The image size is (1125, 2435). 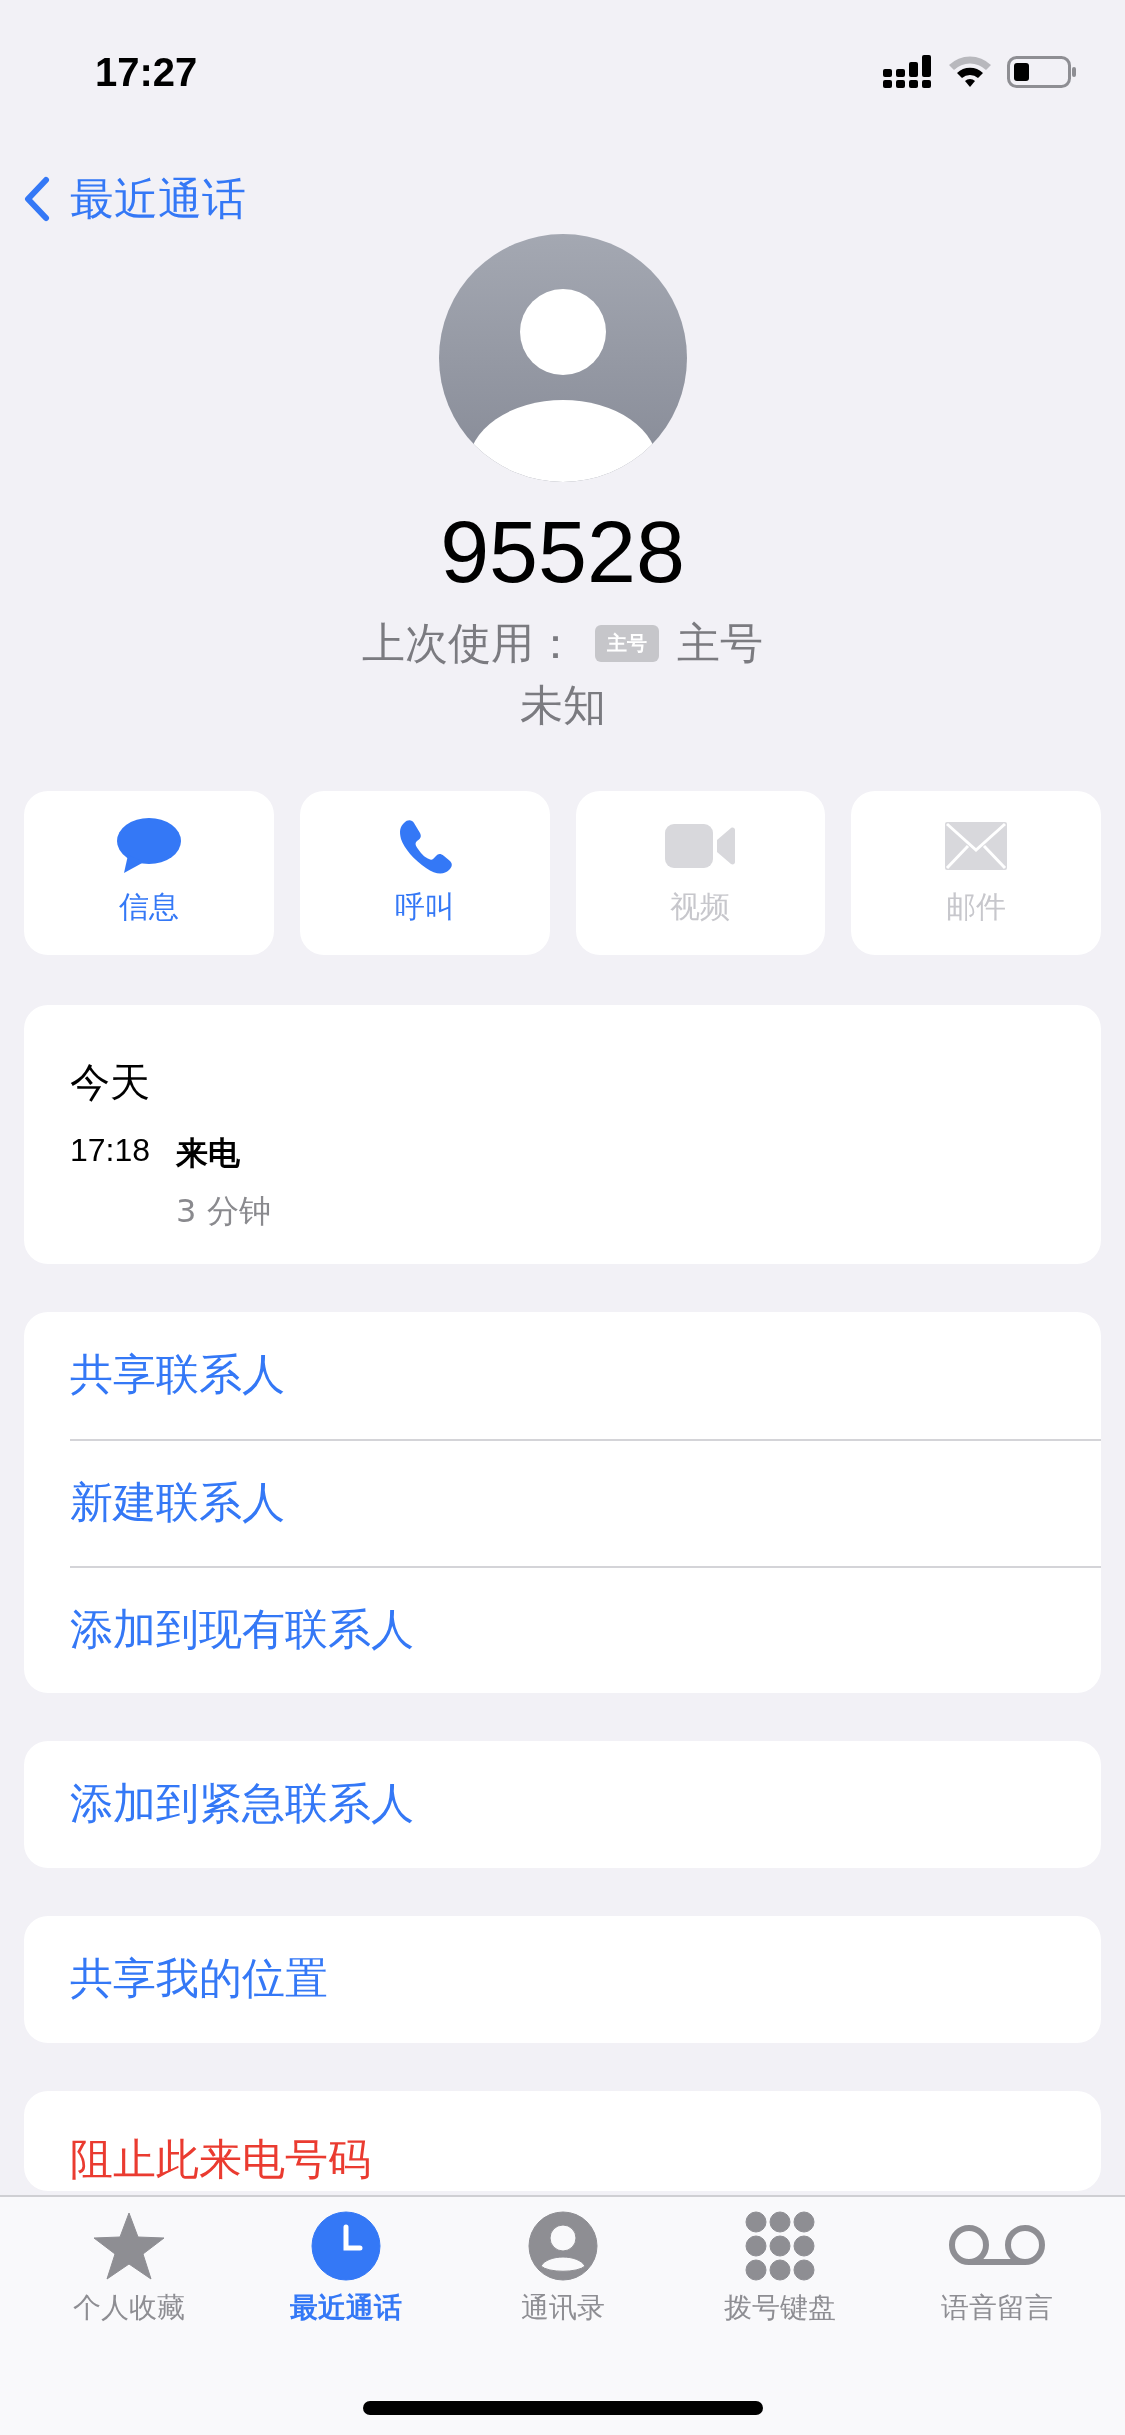 I want to click on call-button: 呼叫, so click(x=424, y=872).